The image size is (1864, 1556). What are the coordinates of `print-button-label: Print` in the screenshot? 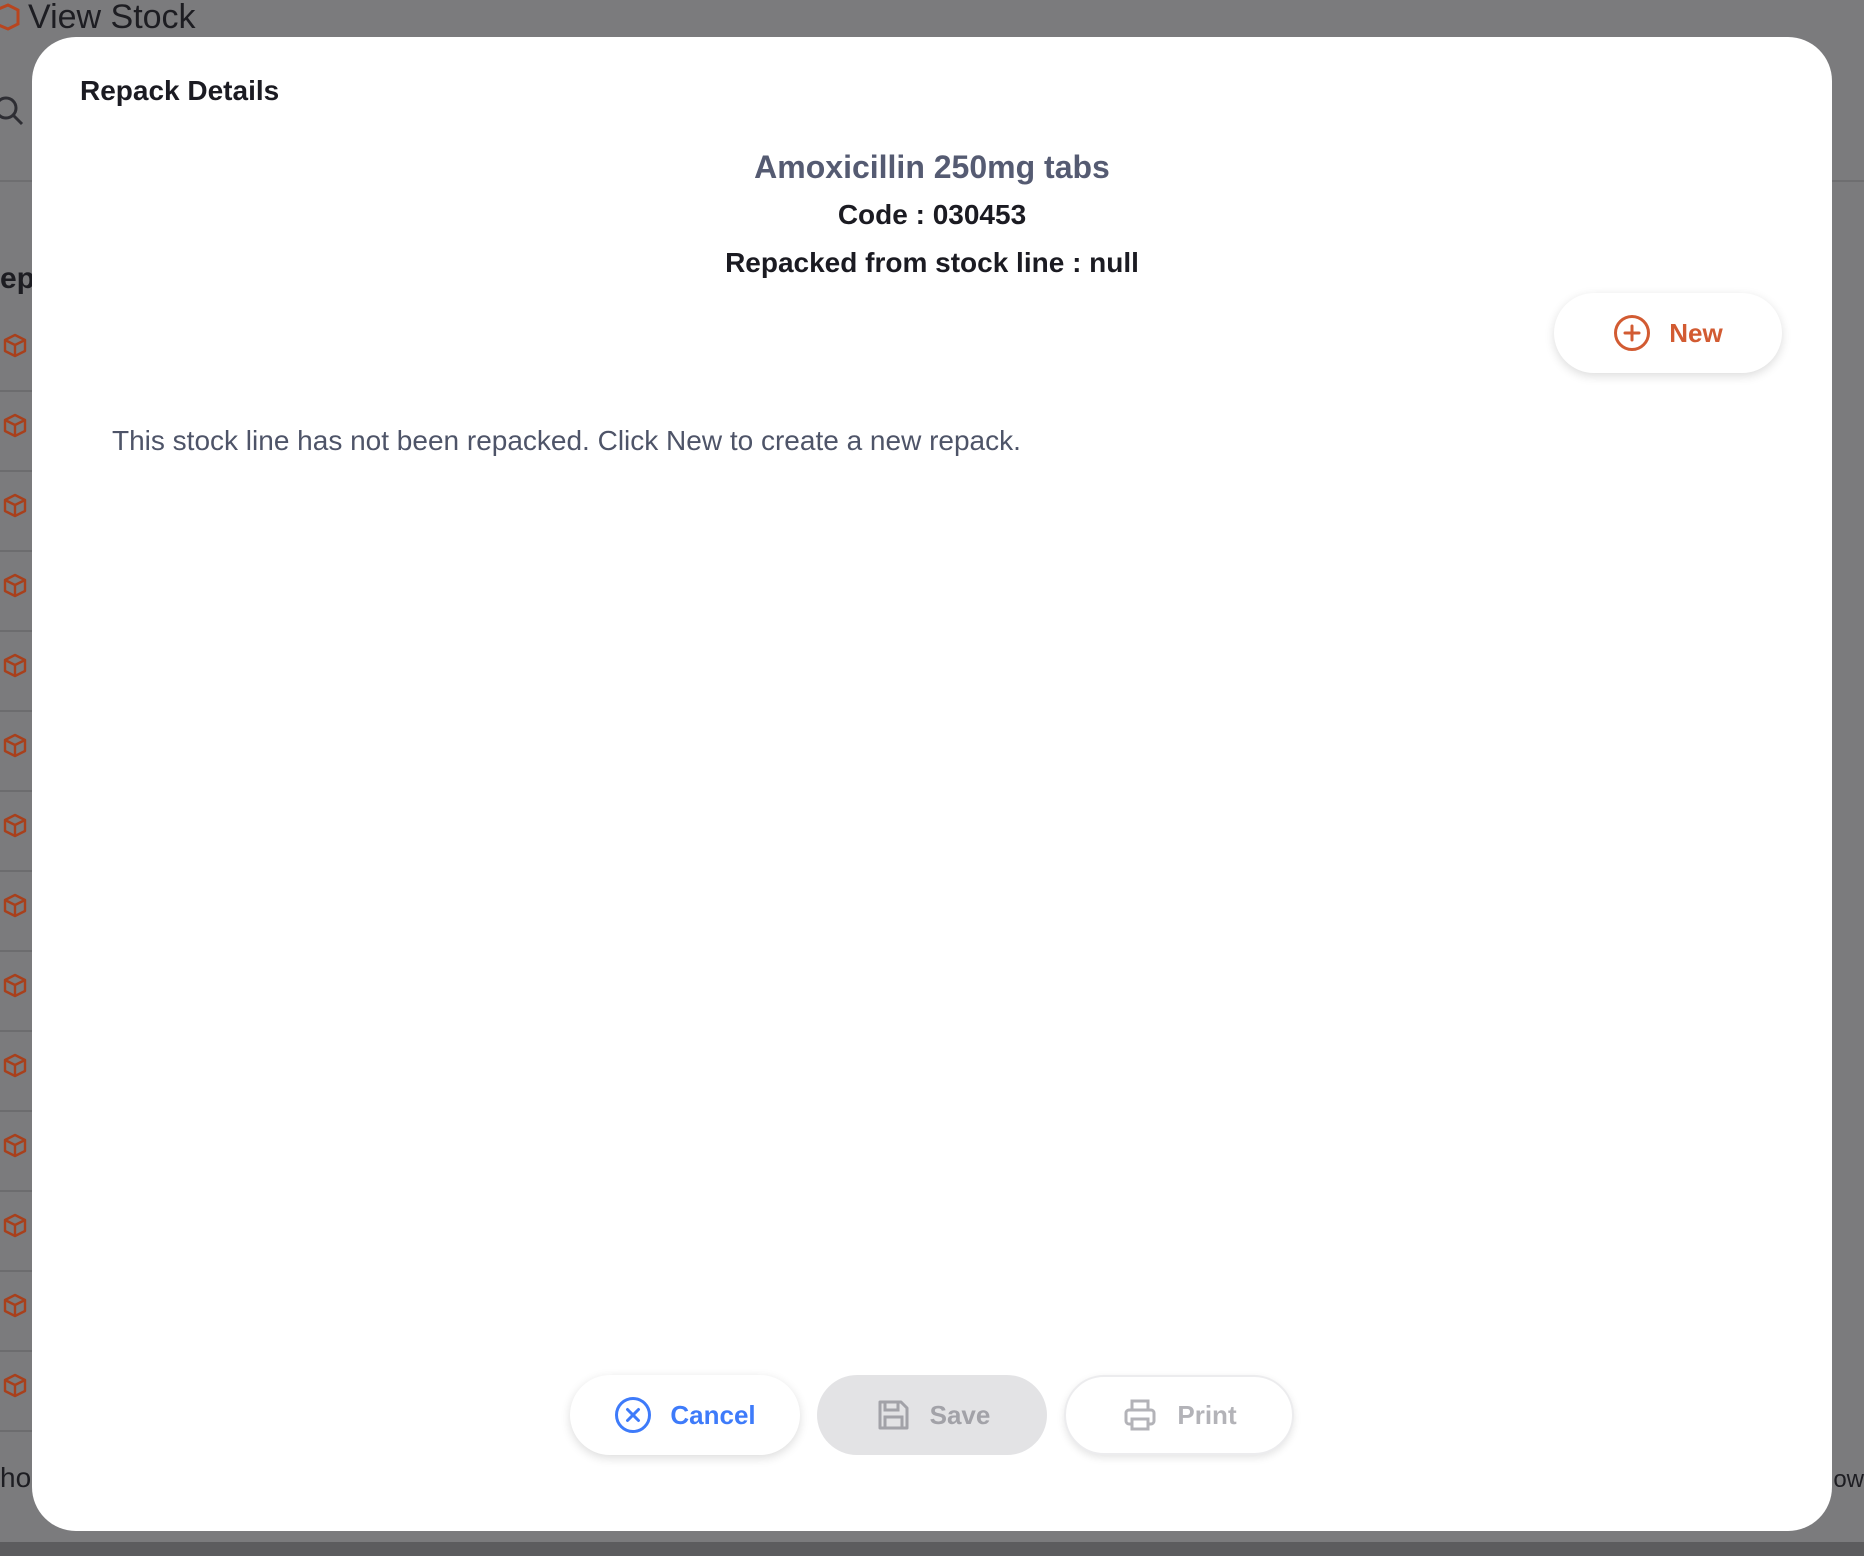 It's located at (1207, 1414).